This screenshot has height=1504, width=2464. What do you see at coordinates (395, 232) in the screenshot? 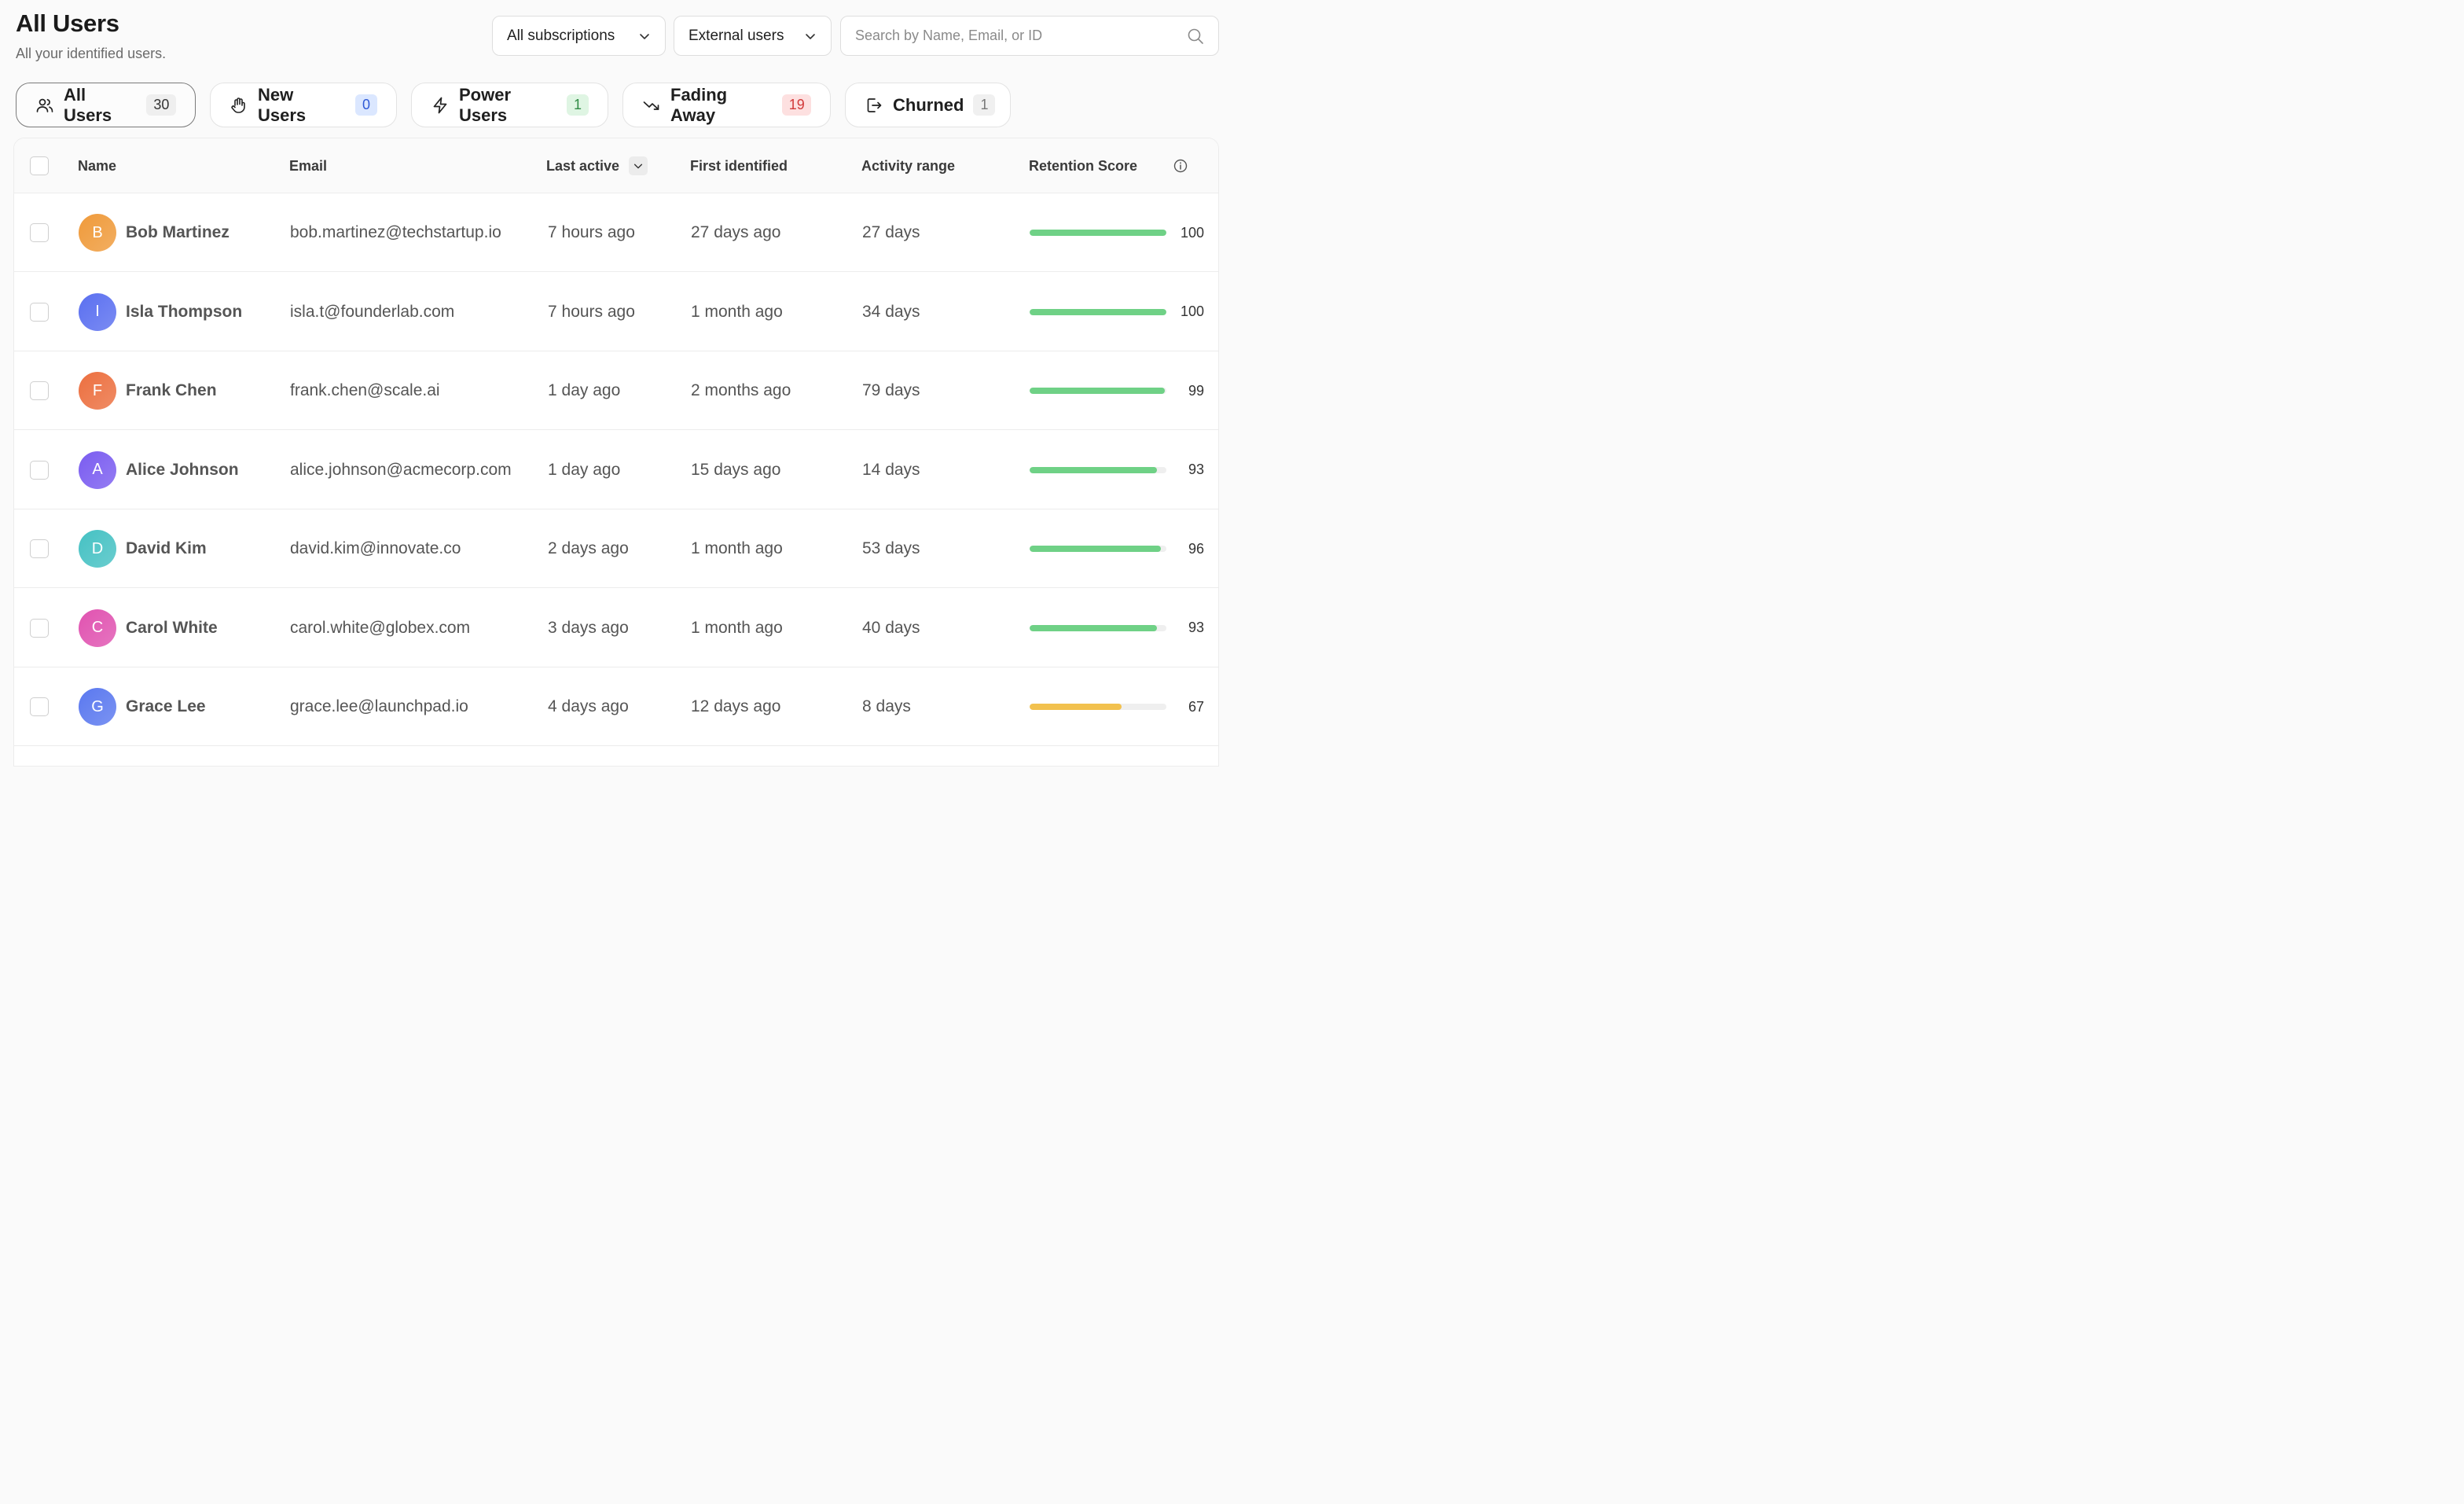
I see `user-email: bob.martinez@techstartup.io` at bounding box center [395, 232].